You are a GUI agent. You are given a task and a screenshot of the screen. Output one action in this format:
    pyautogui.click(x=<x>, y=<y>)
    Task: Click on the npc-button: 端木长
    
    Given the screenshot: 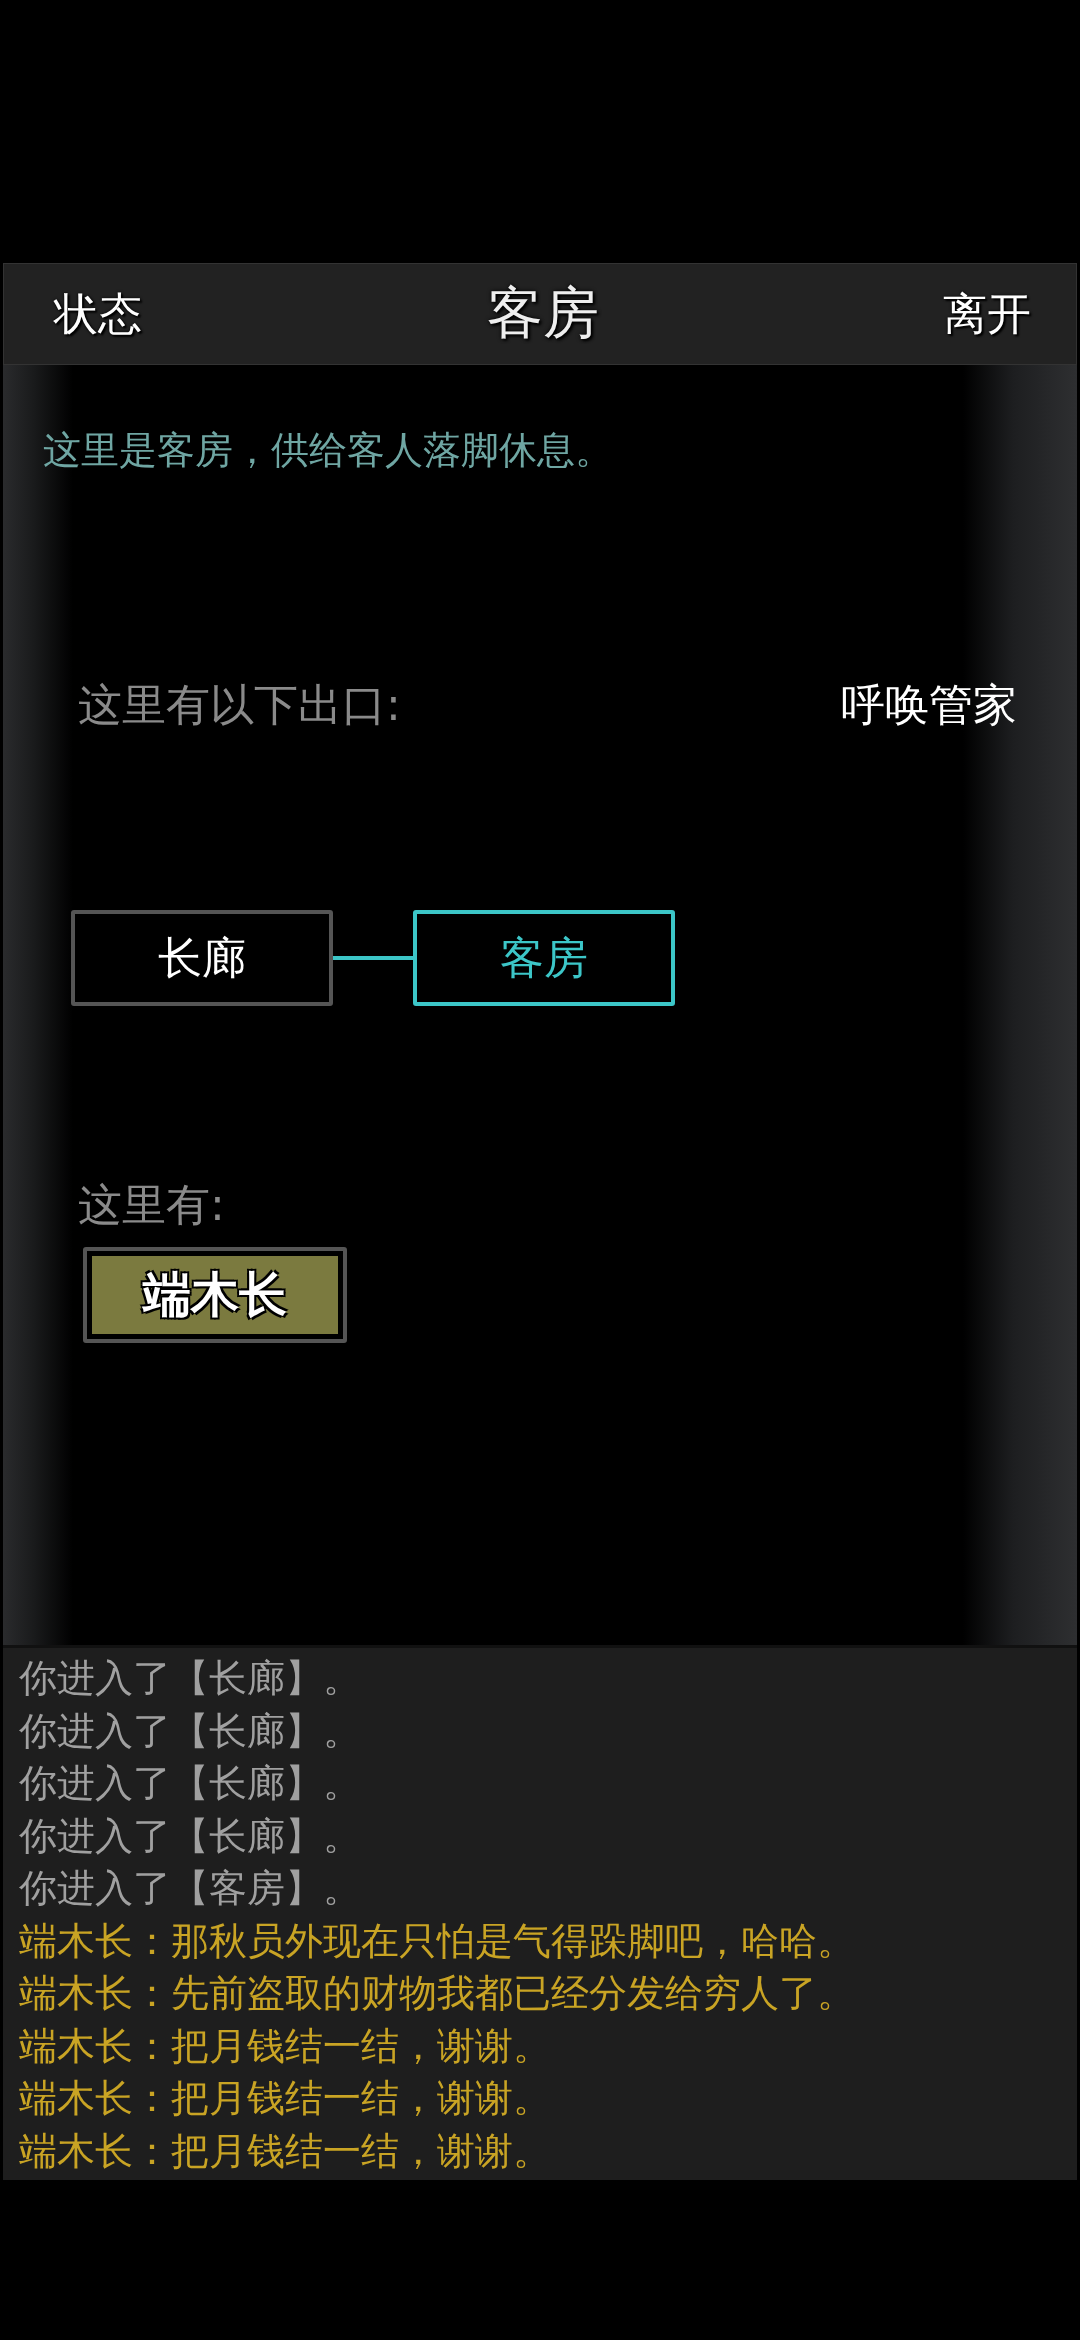 What is the action you would take?
    pyautogui.click(x=215, y=1295)
    